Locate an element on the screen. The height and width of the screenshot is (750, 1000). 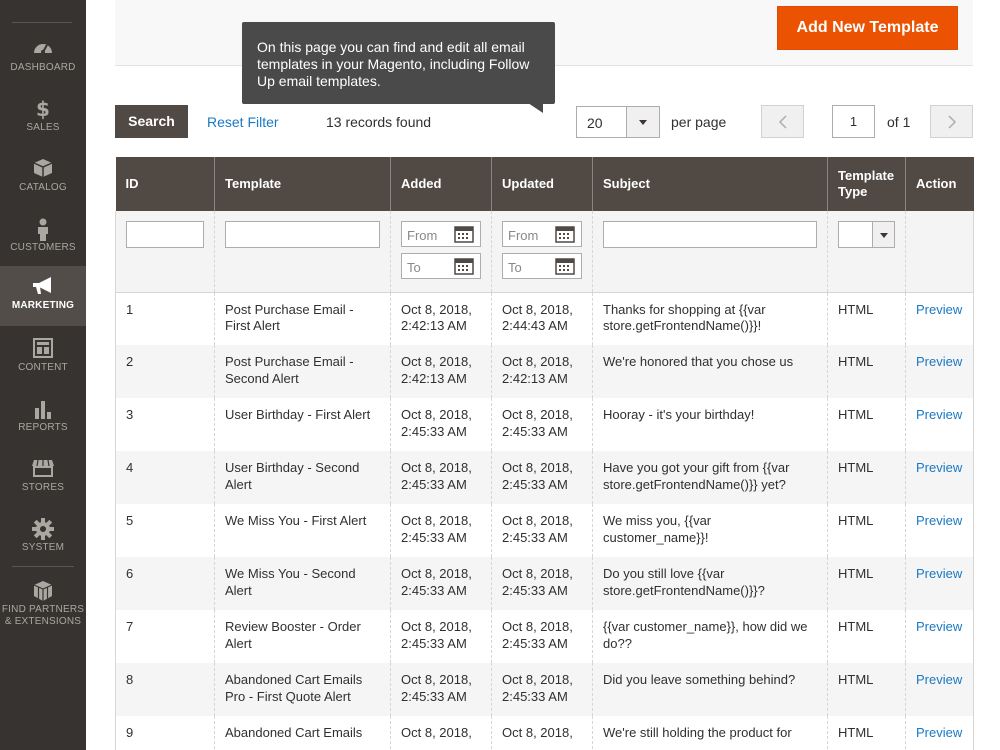
nav-label: Find Partners is located at coordinates (43, 609).